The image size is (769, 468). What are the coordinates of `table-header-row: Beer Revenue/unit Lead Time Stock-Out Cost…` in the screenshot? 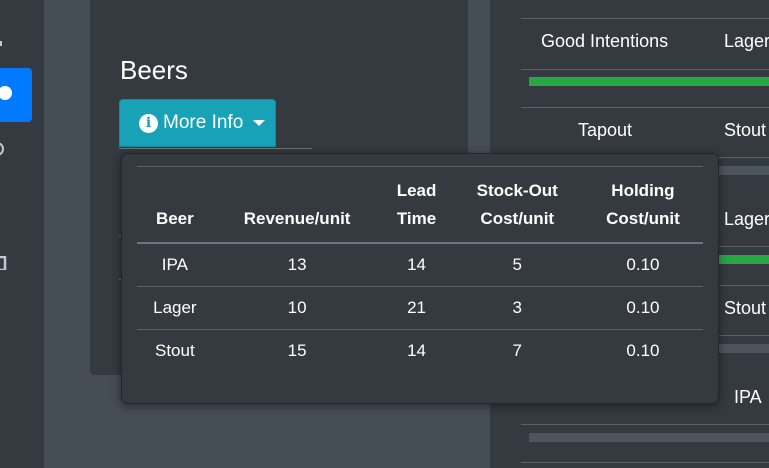 It's located at (420, 205).